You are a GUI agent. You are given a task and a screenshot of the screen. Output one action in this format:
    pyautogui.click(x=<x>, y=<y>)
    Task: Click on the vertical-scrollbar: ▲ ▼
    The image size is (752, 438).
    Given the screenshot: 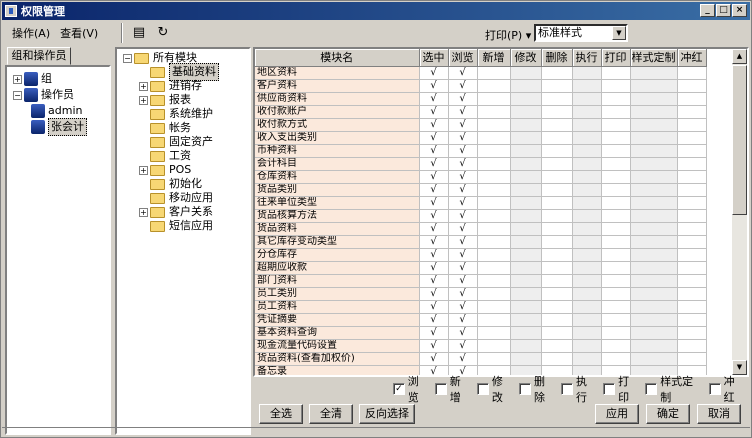 What is the action you would take?
    pyautogui.click(x=739, y=212)
    